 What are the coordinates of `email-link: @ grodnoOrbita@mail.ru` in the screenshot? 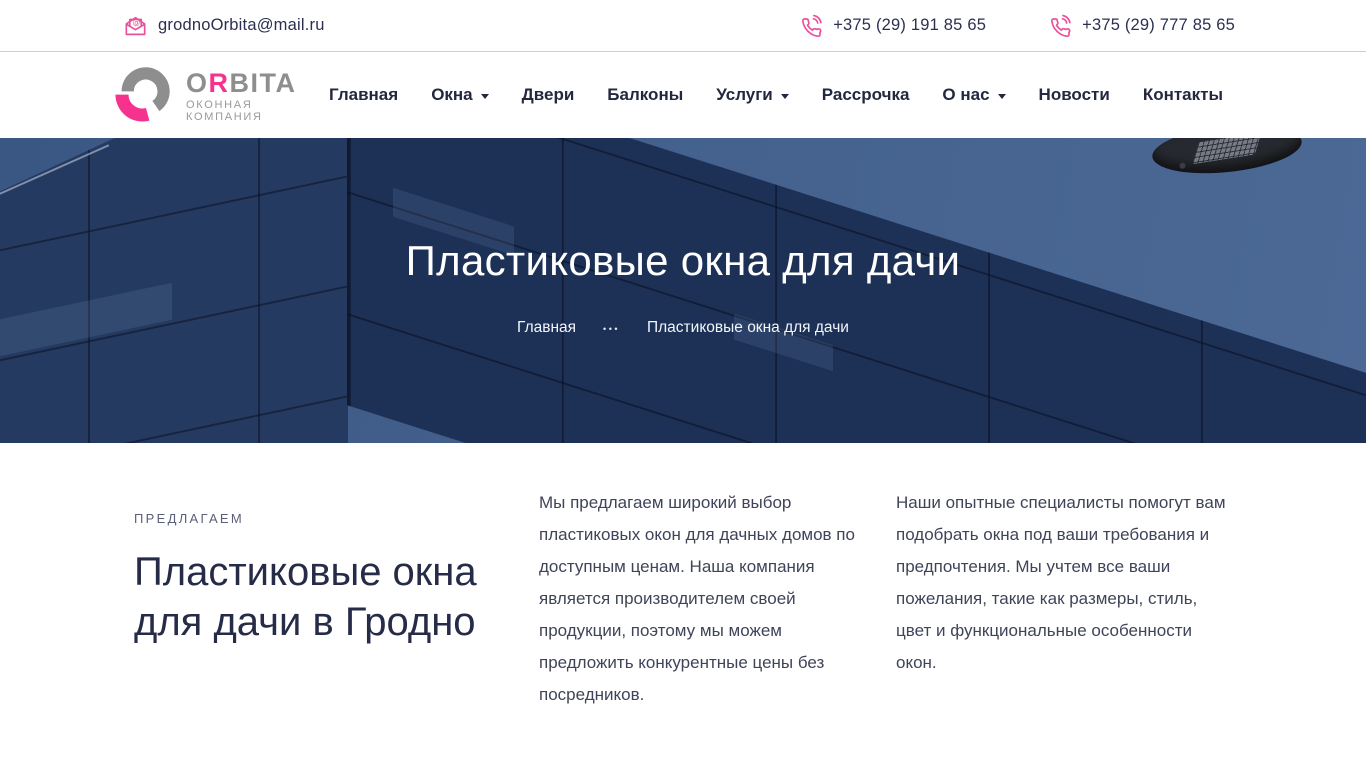 It's located at (224, 25).